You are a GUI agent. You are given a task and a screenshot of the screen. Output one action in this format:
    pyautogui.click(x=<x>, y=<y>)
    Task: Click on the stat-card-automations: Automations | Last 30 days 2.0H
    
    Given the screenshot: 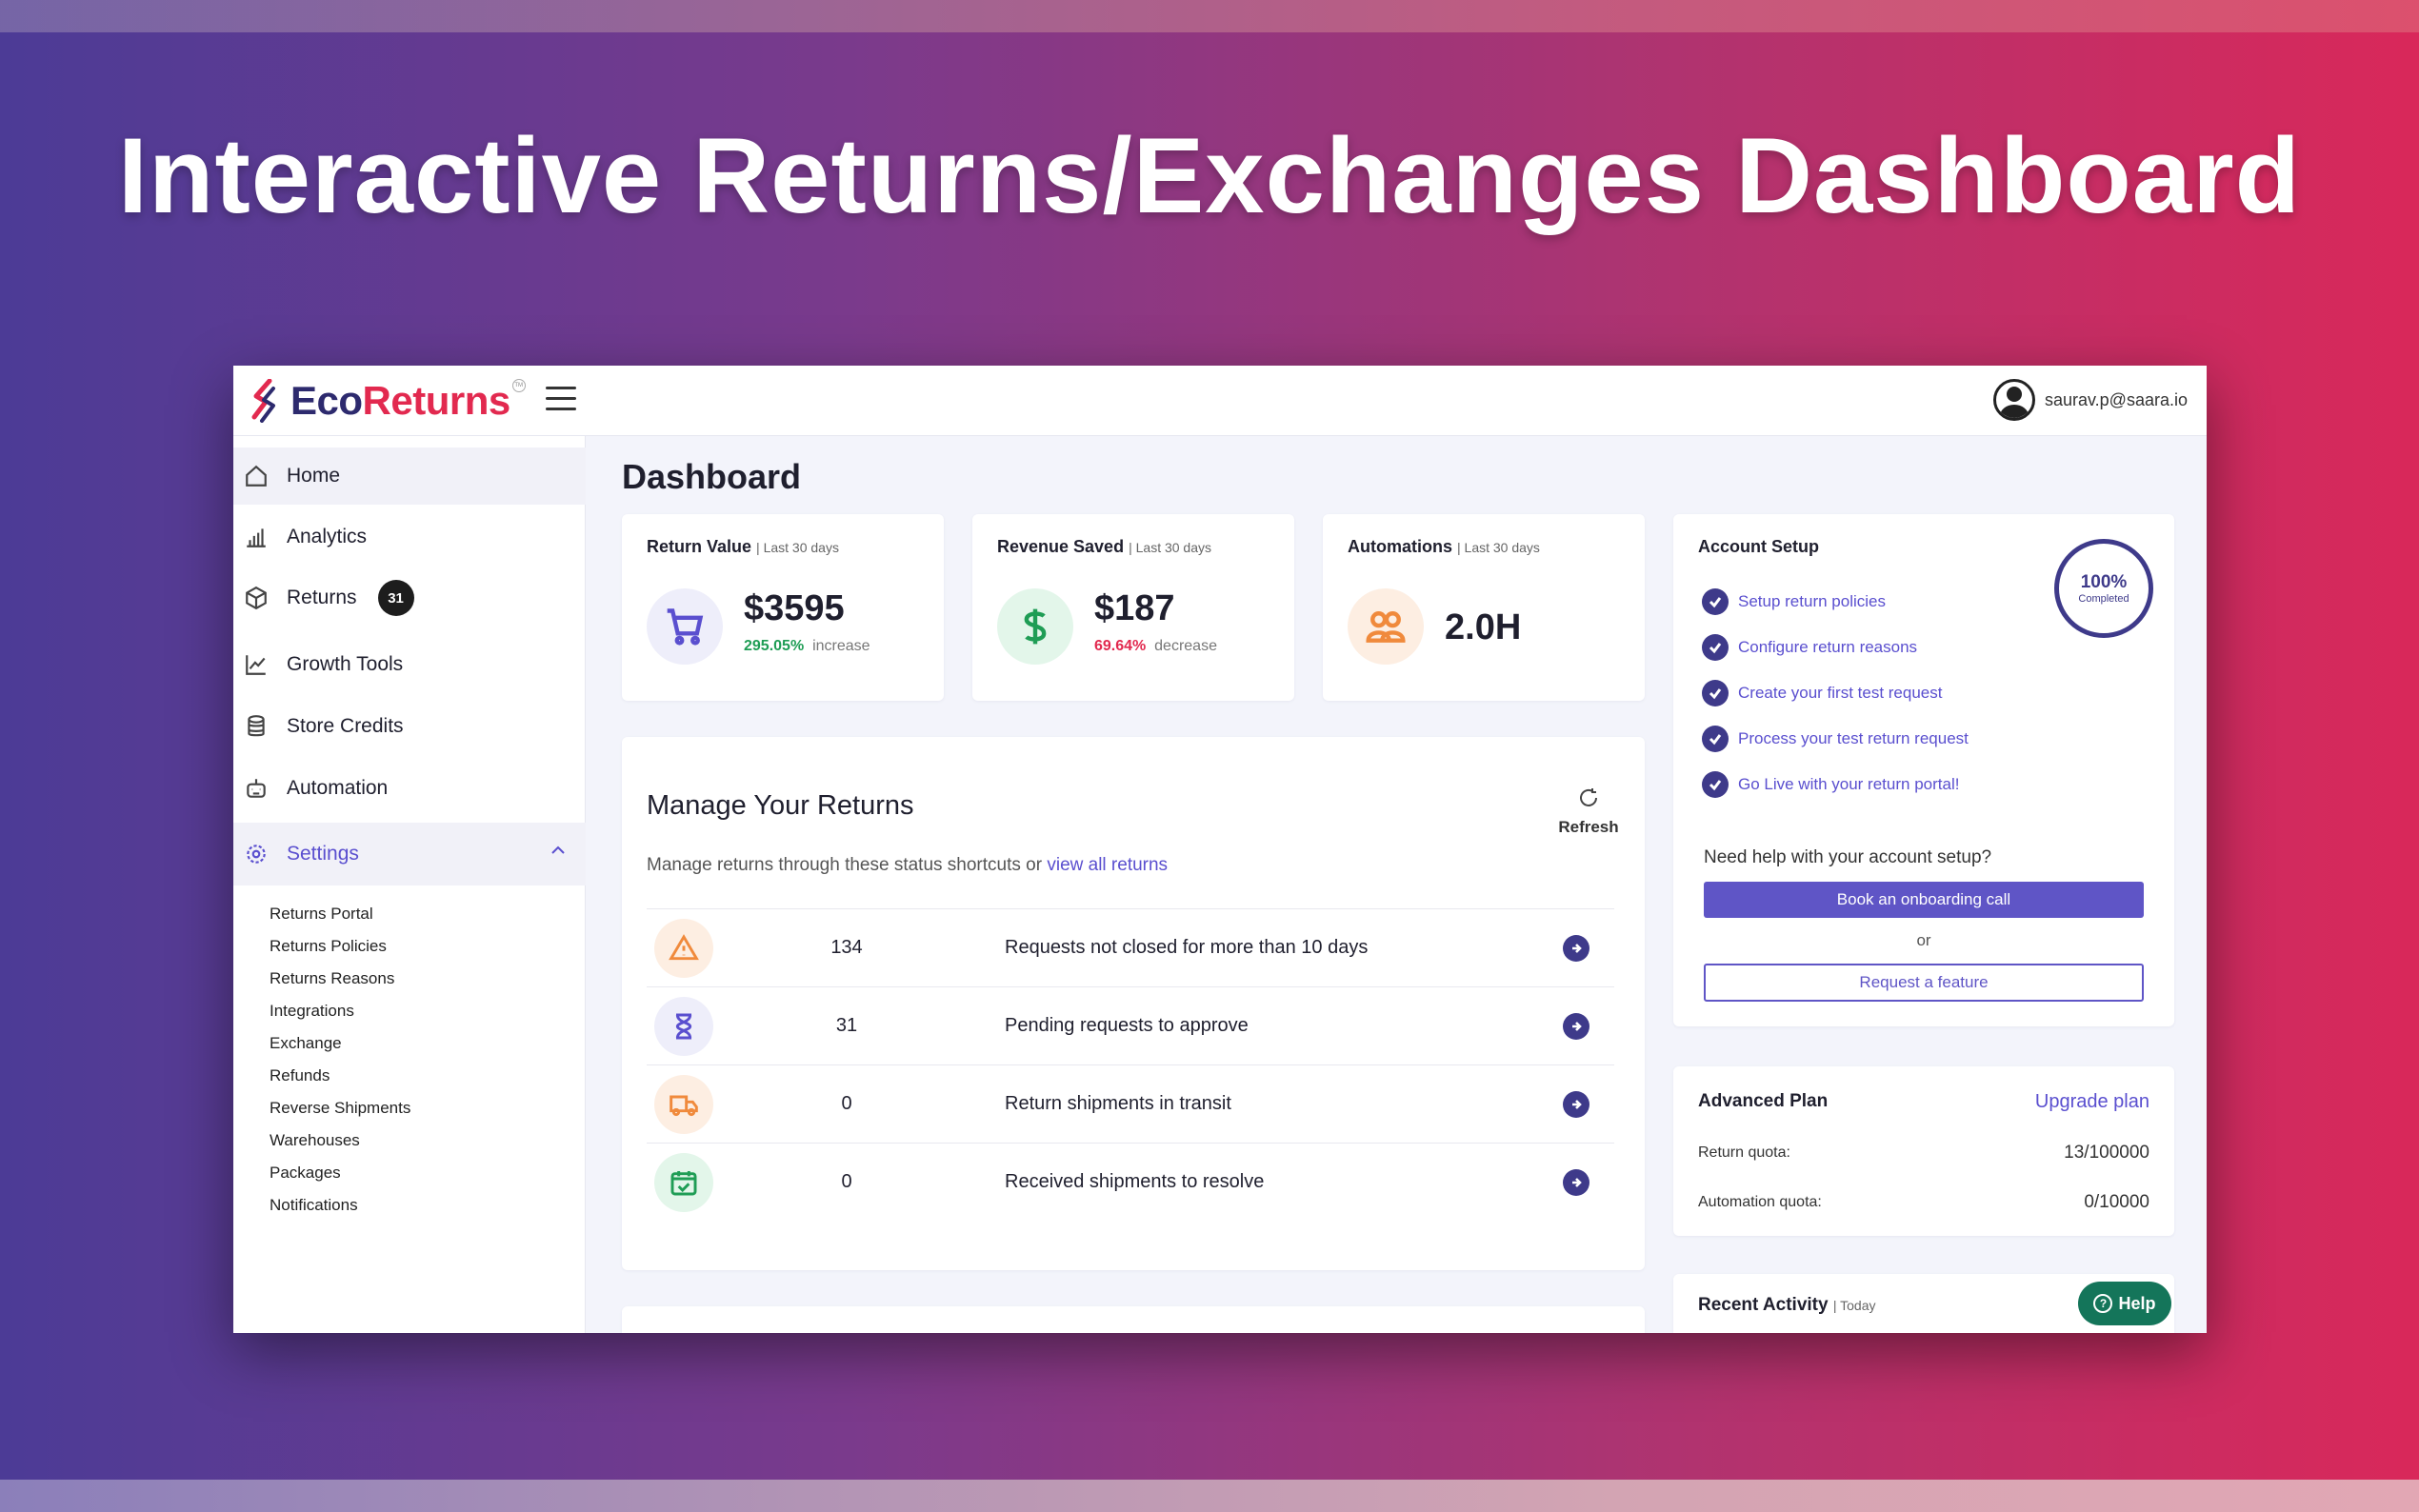 What is the action you would take?
    pyautogui.click(x=1484, y=607)
    